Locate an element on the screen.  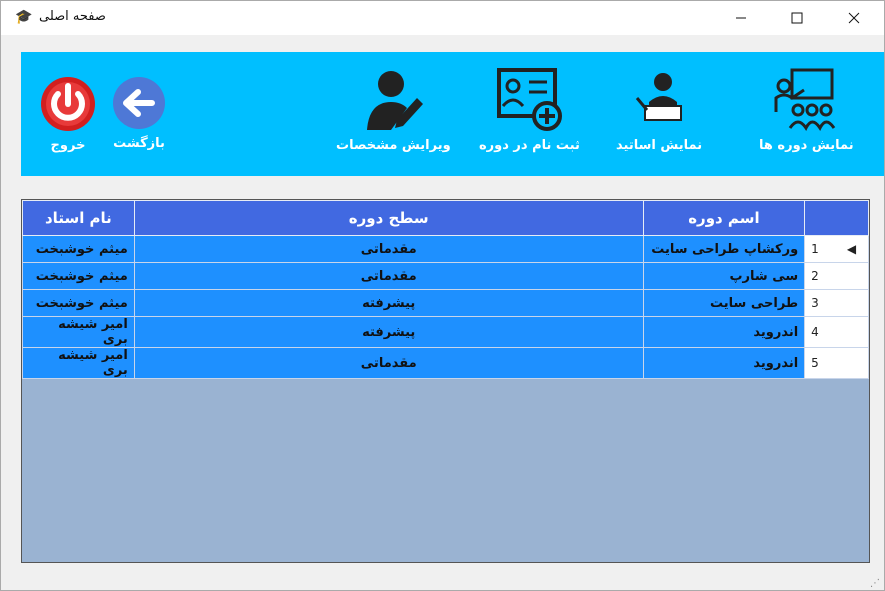
teacher-icon is located at coordinates (659, 97).